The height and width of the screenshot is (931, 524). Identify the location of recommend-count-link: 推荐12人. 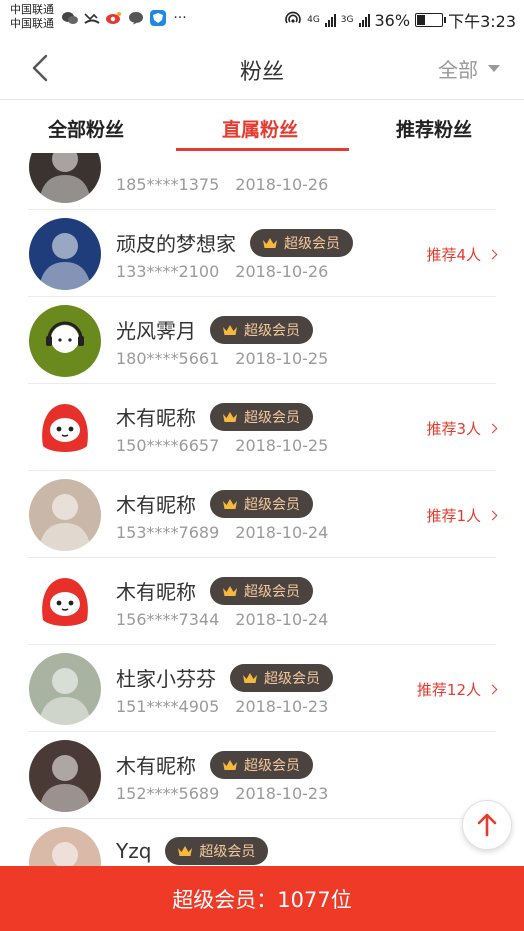
(457, 689).